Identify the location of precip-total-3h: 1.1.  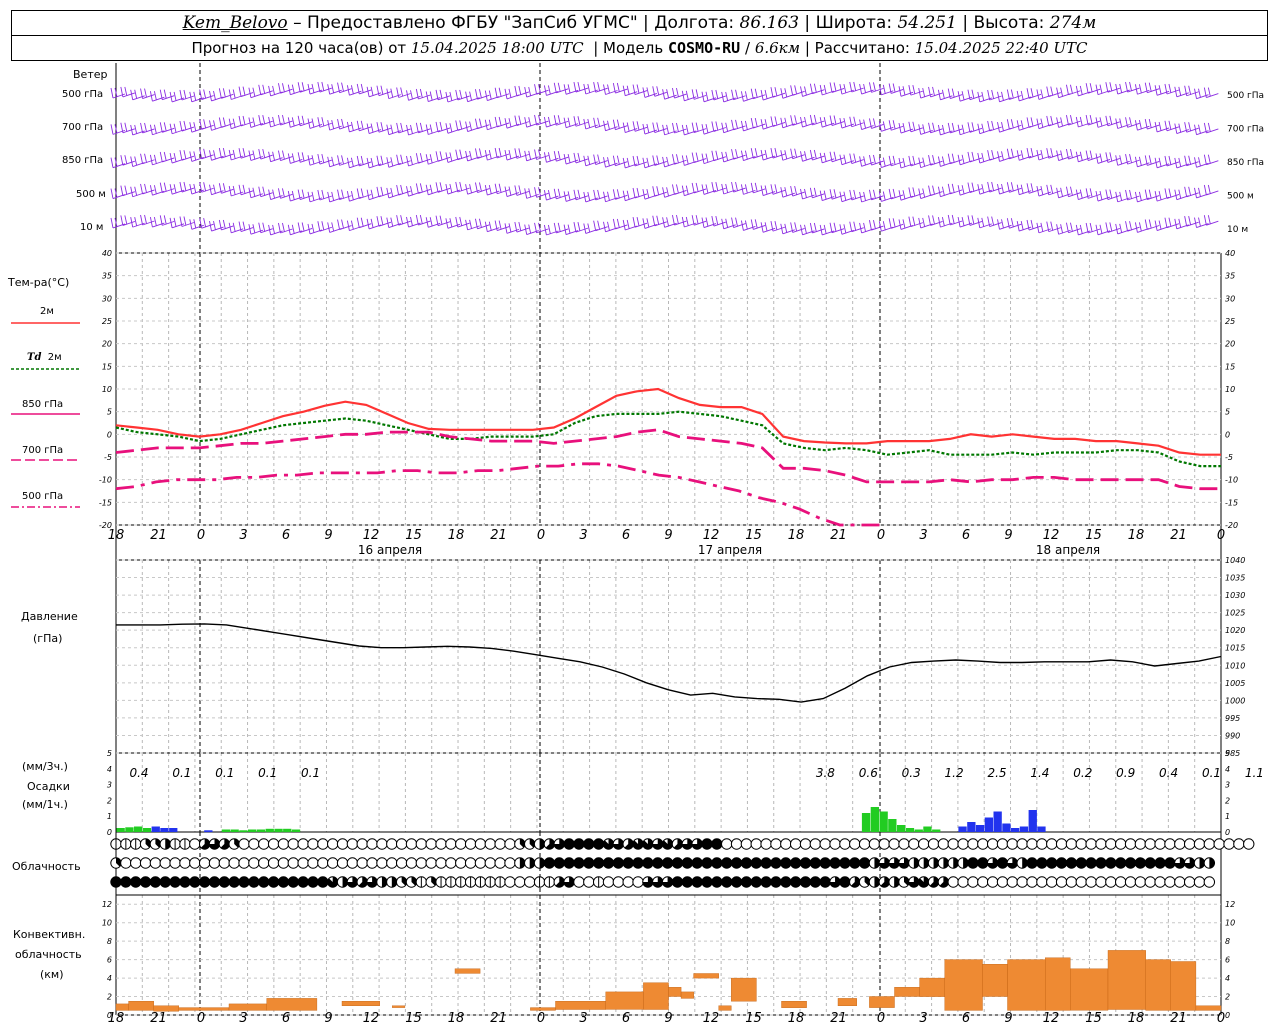
(1254, 773).